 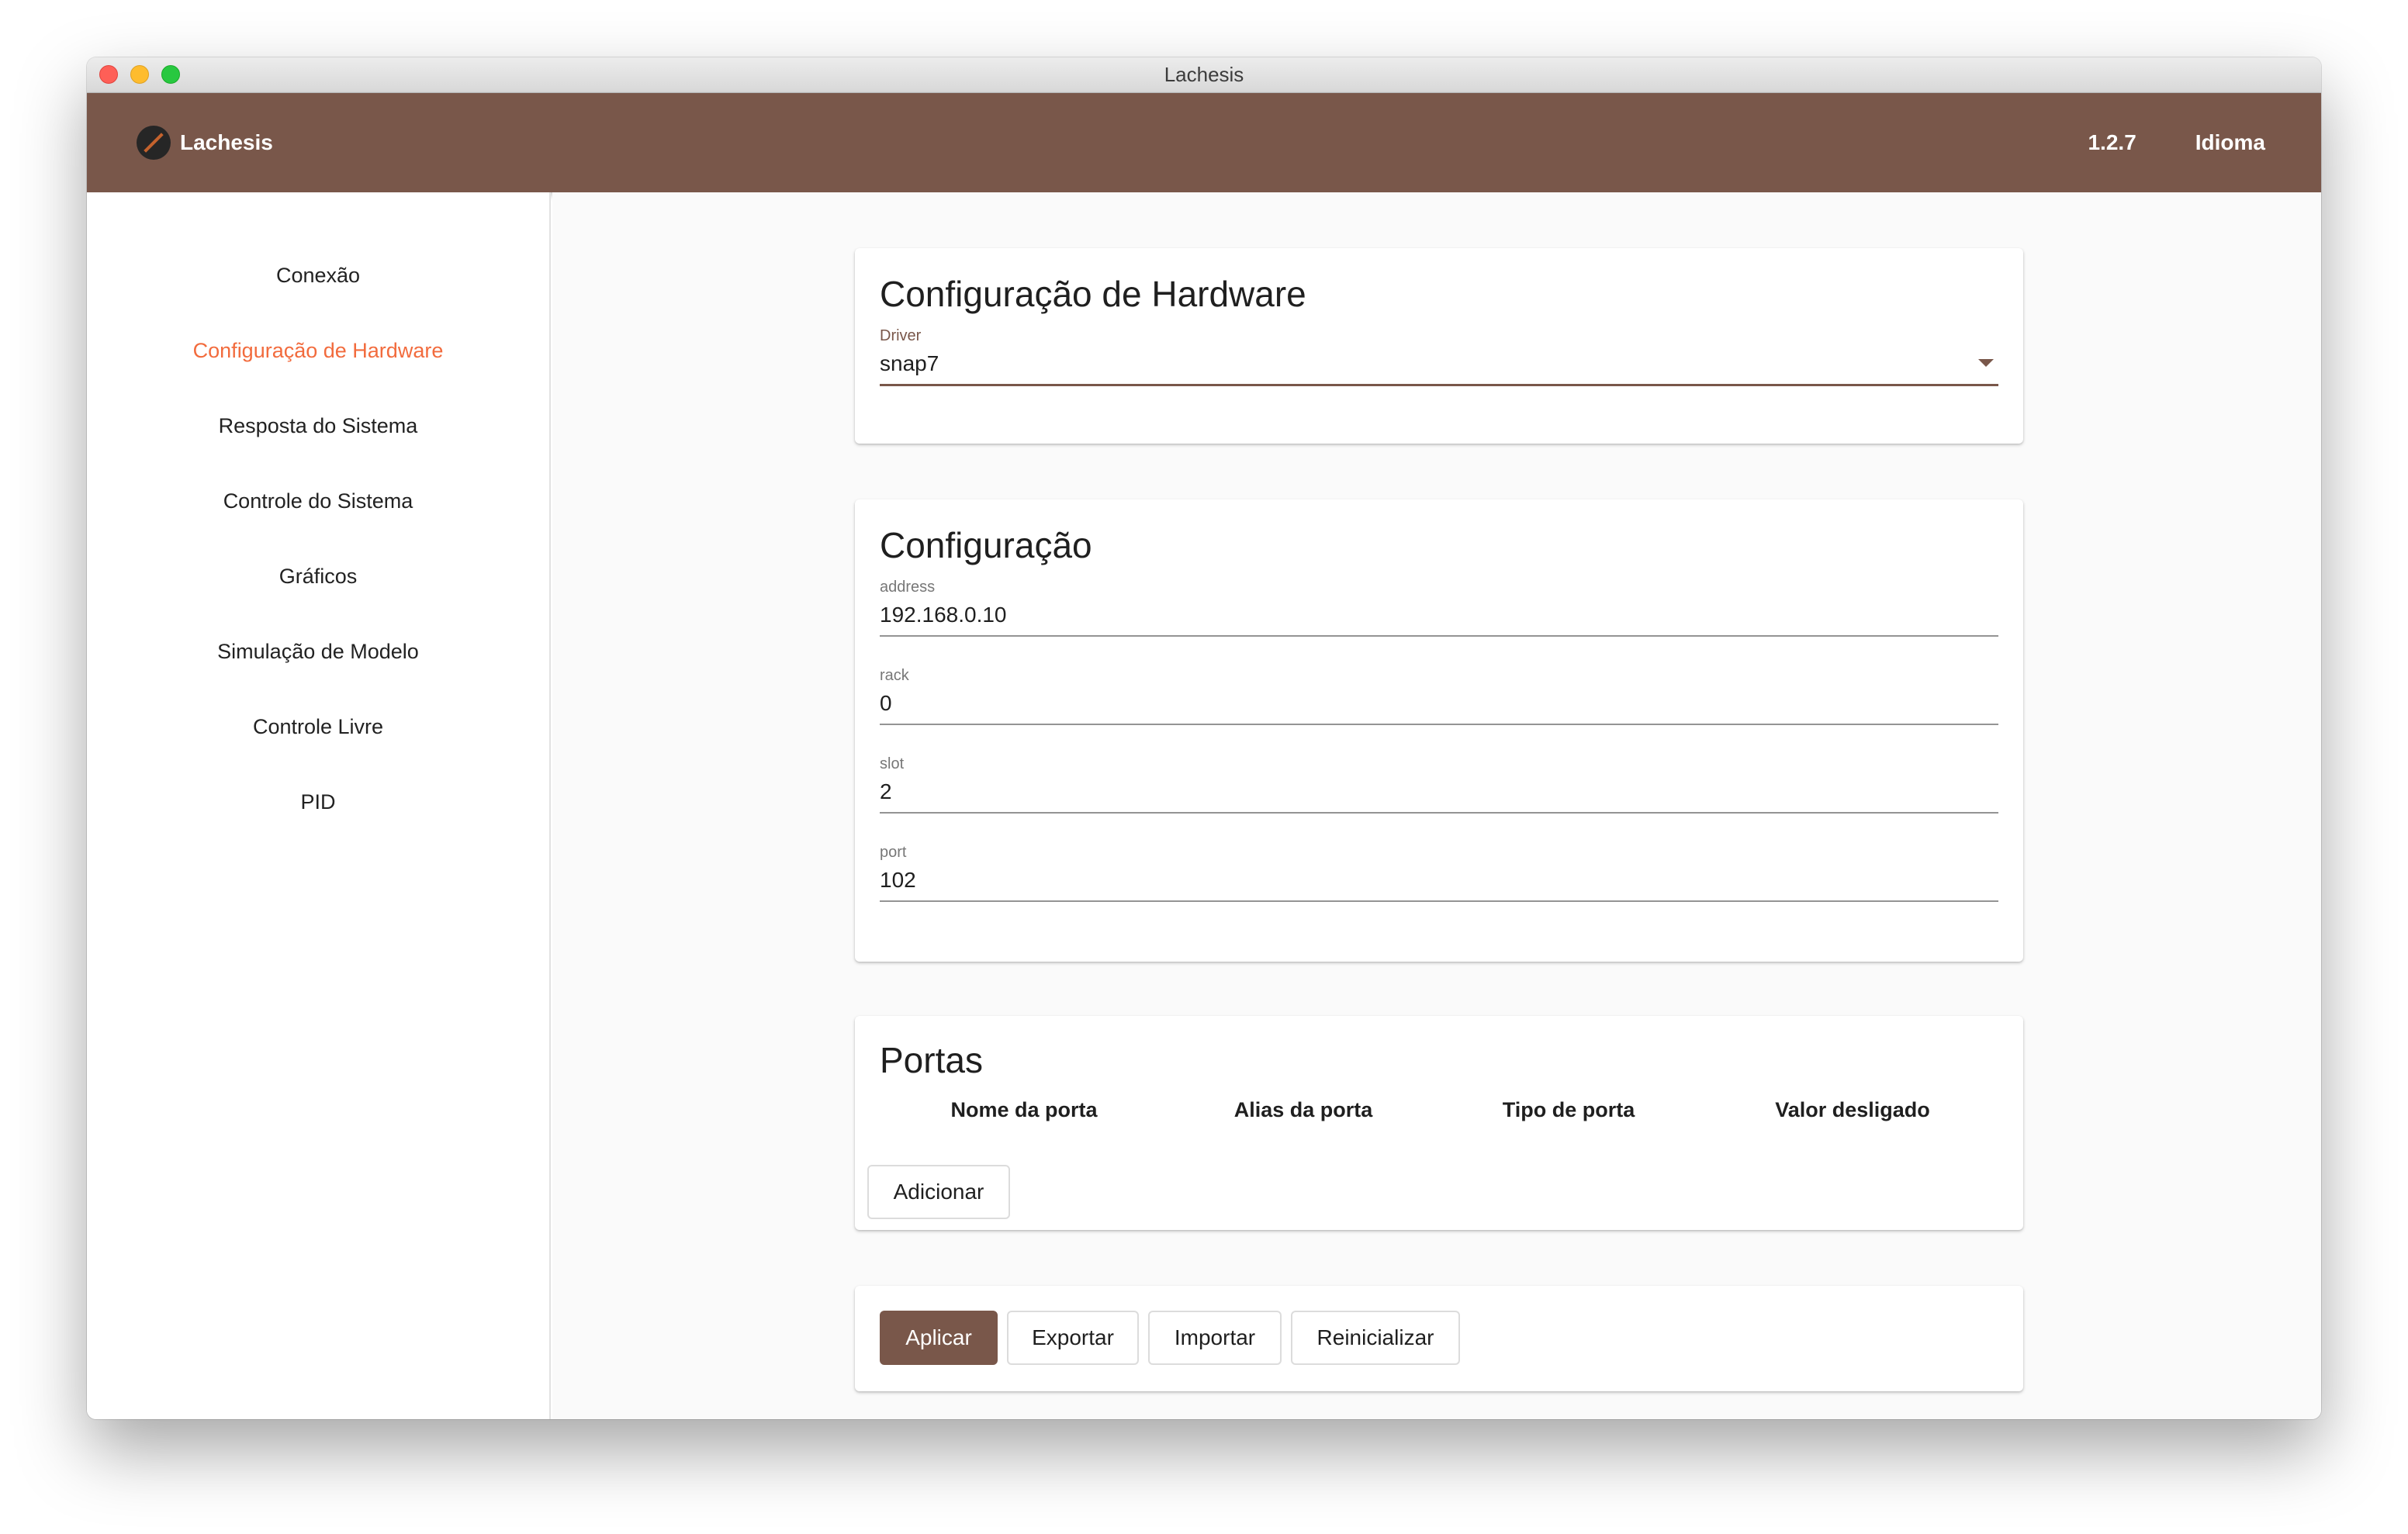 I want to click on window-title: Lachesis, so click(x=1204, y=74).